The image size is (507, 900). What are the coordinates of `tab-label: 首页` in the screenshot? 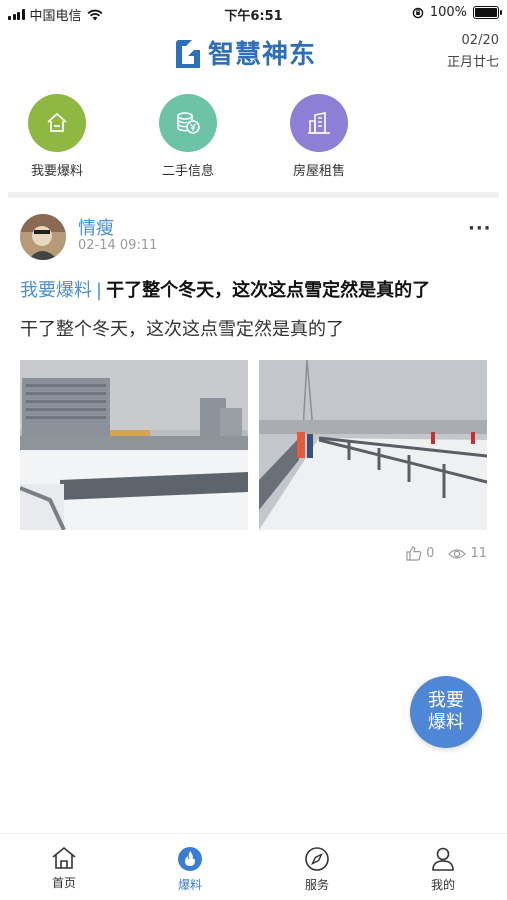 It's located at (63, 883).